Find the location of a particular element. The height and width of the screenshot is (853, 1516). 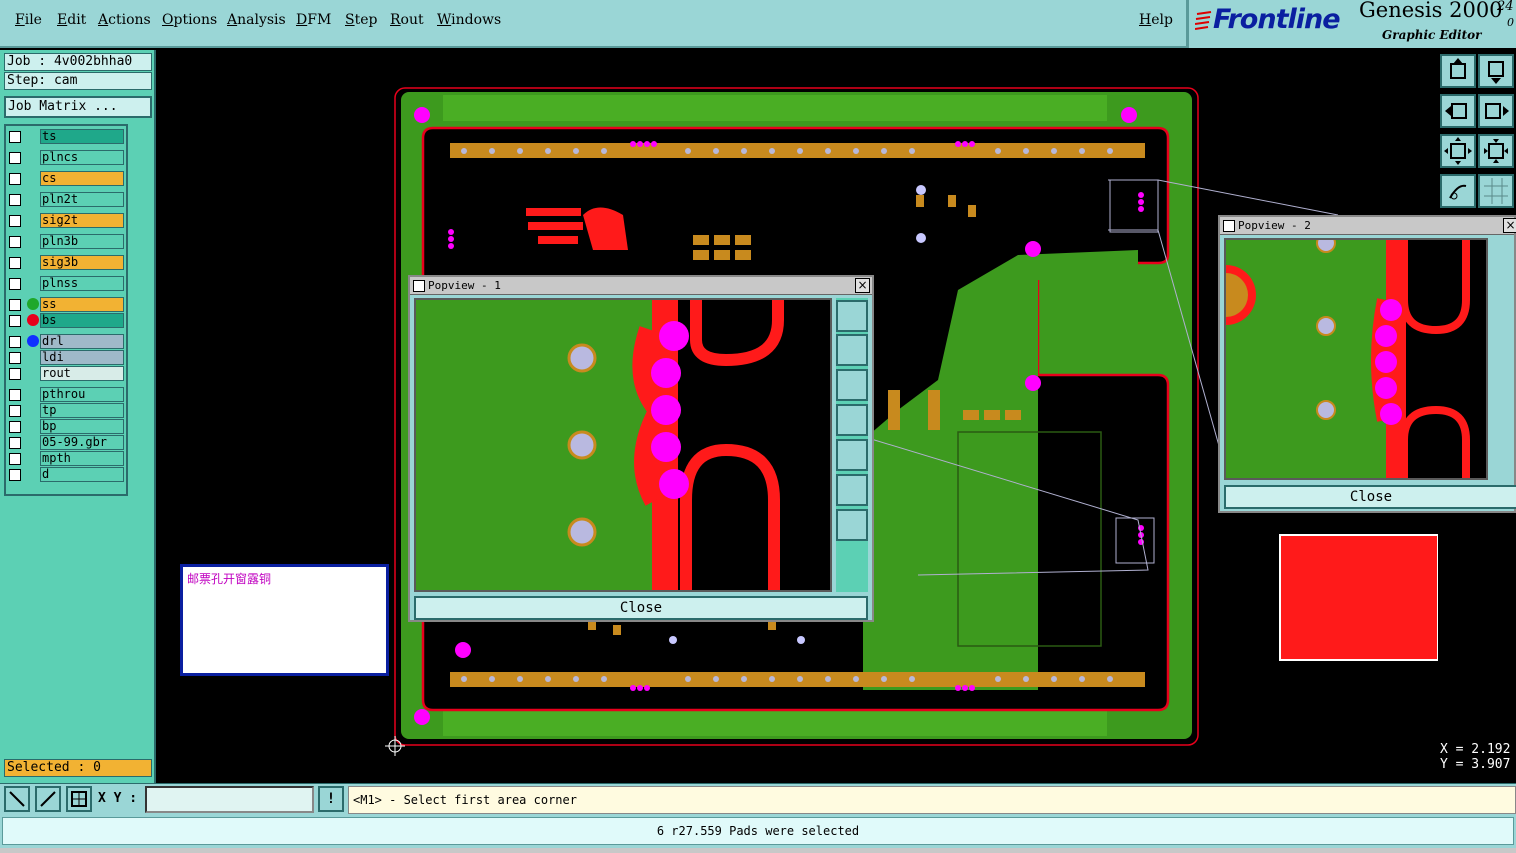

exclamation-button: ! is located at coordinates (331, 799).